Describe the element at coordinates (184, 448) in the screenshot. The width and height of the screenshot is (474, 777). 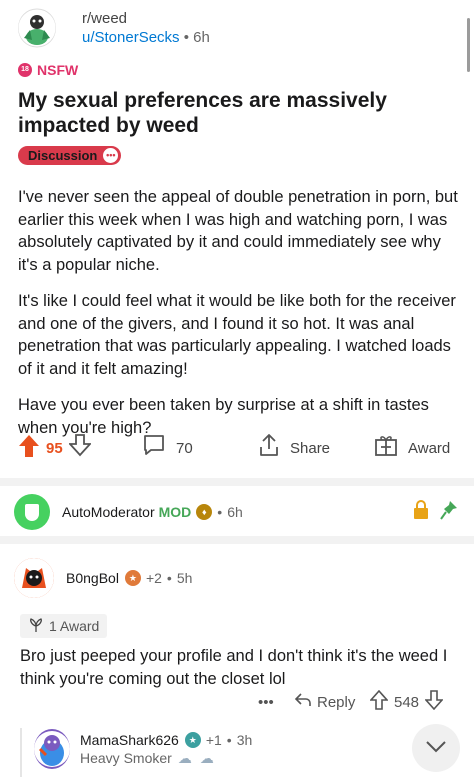
I see `comment-count: 70` at that location.